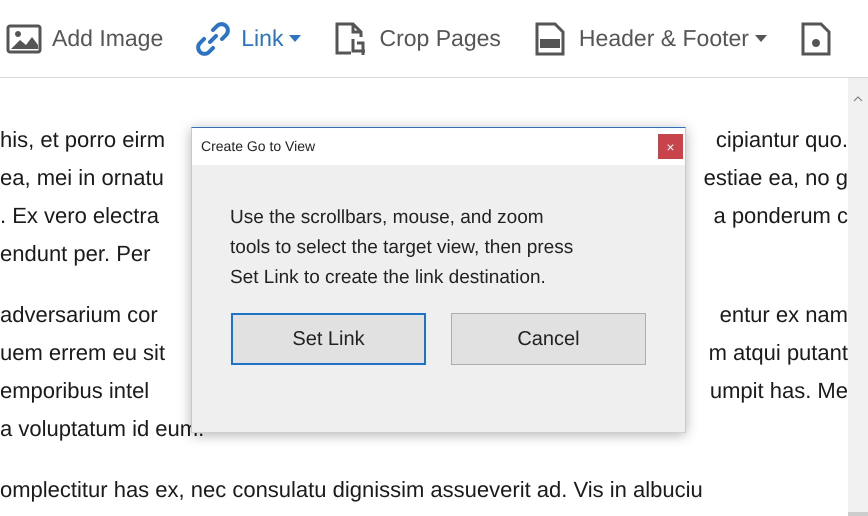 This screenshot has height=516, width=868. Describe the element at coordinates (258, 146) in the screenshot. I see `dialog-title: Create Go to View` at that location.